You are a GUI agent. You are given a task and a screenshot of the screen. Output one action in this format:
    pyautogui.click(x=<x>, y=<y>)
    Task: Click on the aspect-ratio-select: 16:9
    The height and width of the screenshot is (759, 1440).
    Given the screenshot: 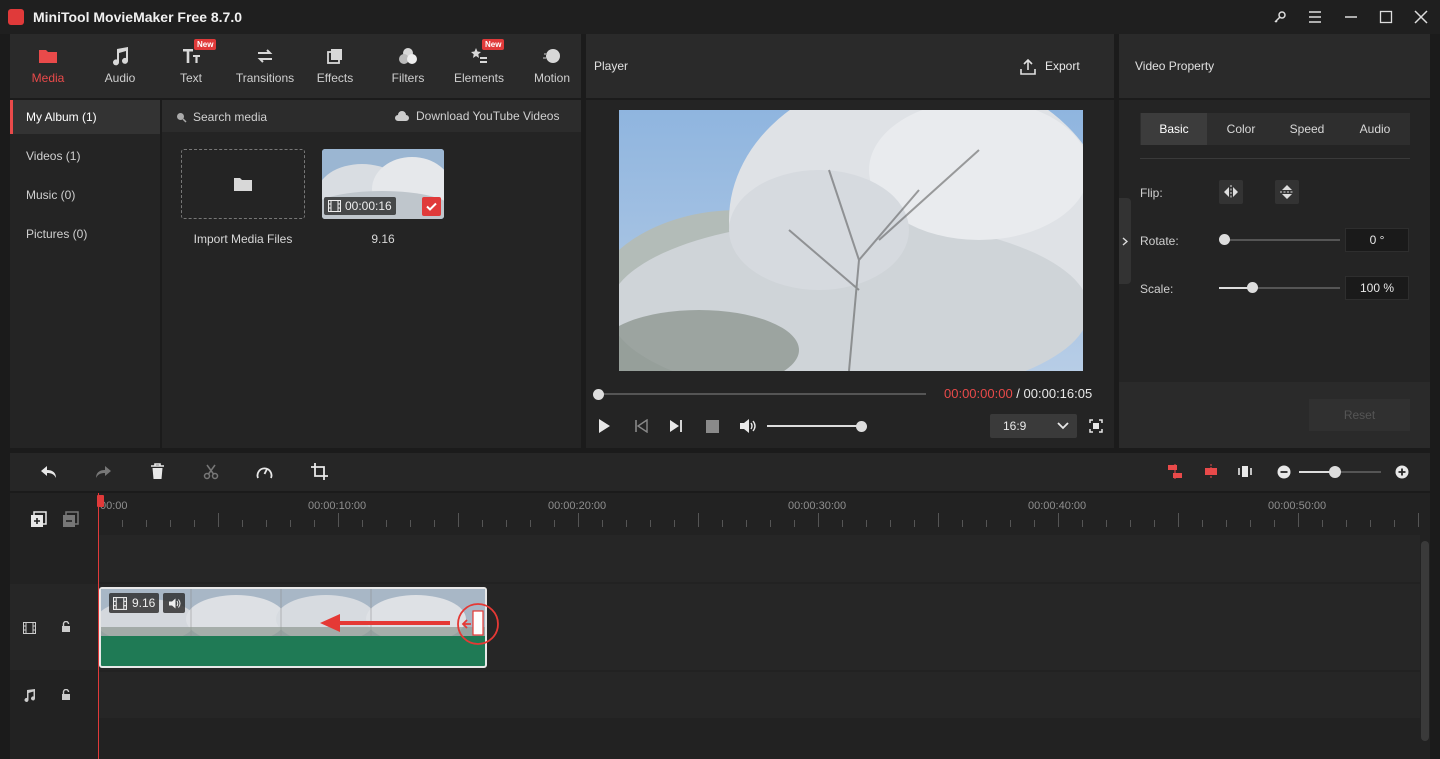 What is the action you would take?
    pyautogui.click(x=1033, y=426)
    